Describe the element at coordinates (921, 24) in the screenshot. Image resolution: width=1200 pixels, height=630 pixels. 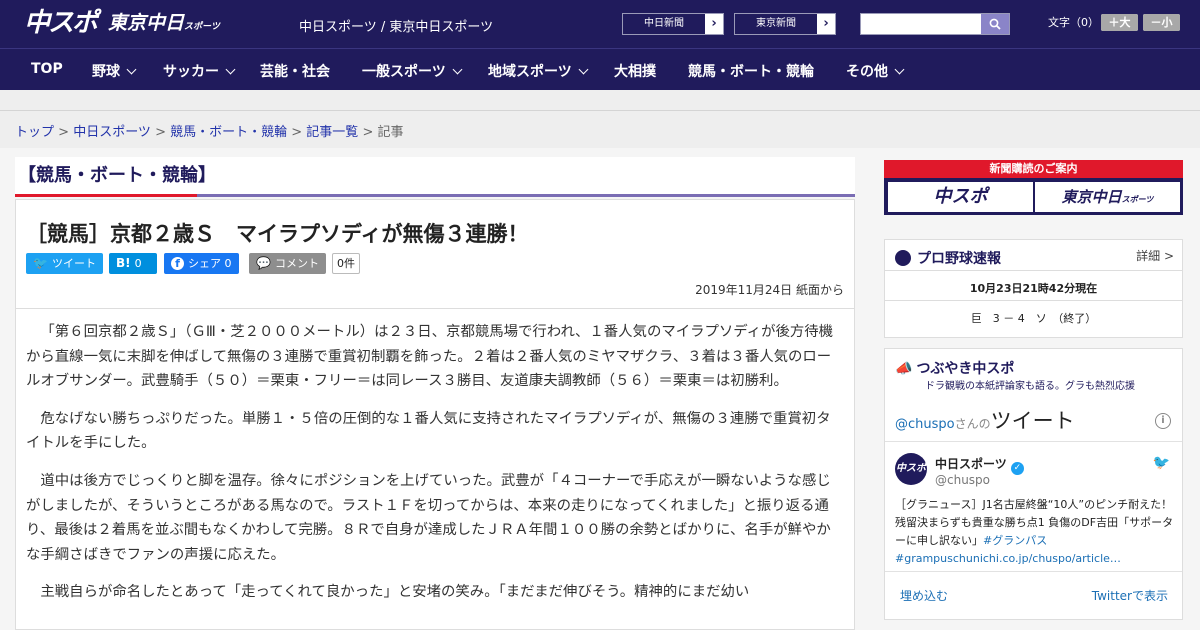
I see `search-input` at that location.